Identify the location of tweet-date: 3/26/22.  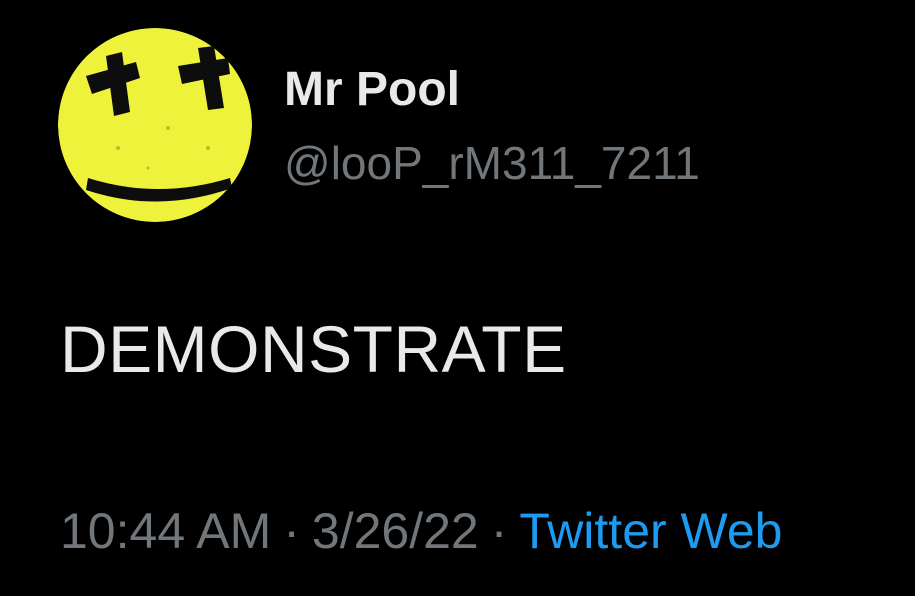
(395, 531).